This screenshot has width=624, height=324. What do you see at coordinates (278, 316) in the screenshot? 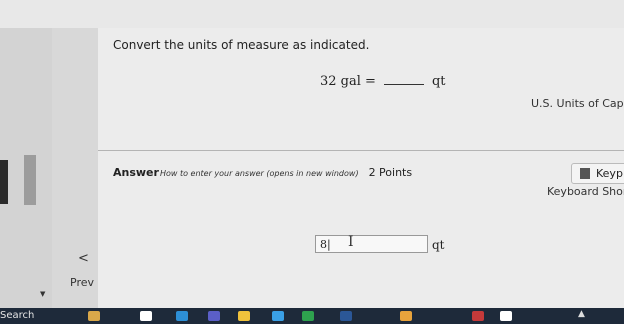
I see `store-icon` at bounding box center [278, 316].